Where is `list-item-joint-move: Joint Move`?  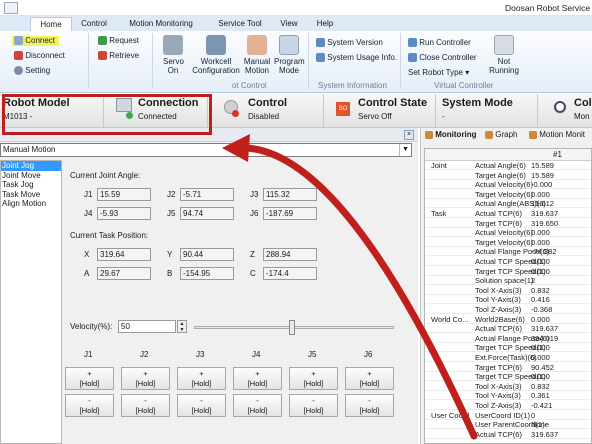 list-item-joint-move: Joint Move is located at coordinates (31, 176).